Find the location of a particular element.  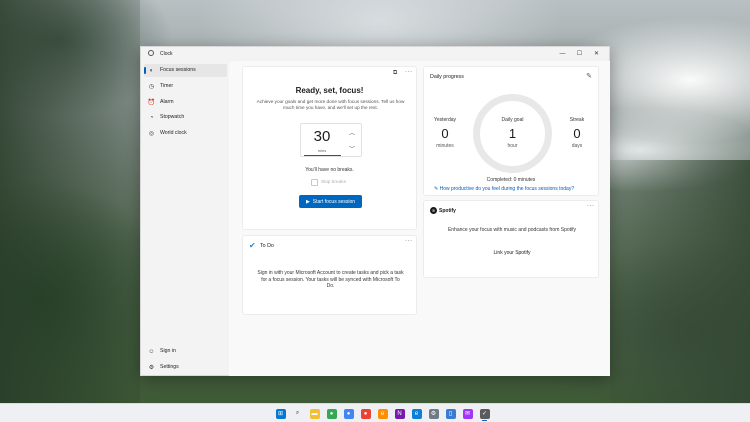

sidebar-item-focus-sessions: ◐ Focus sessions is located at coordinates (185, 70).